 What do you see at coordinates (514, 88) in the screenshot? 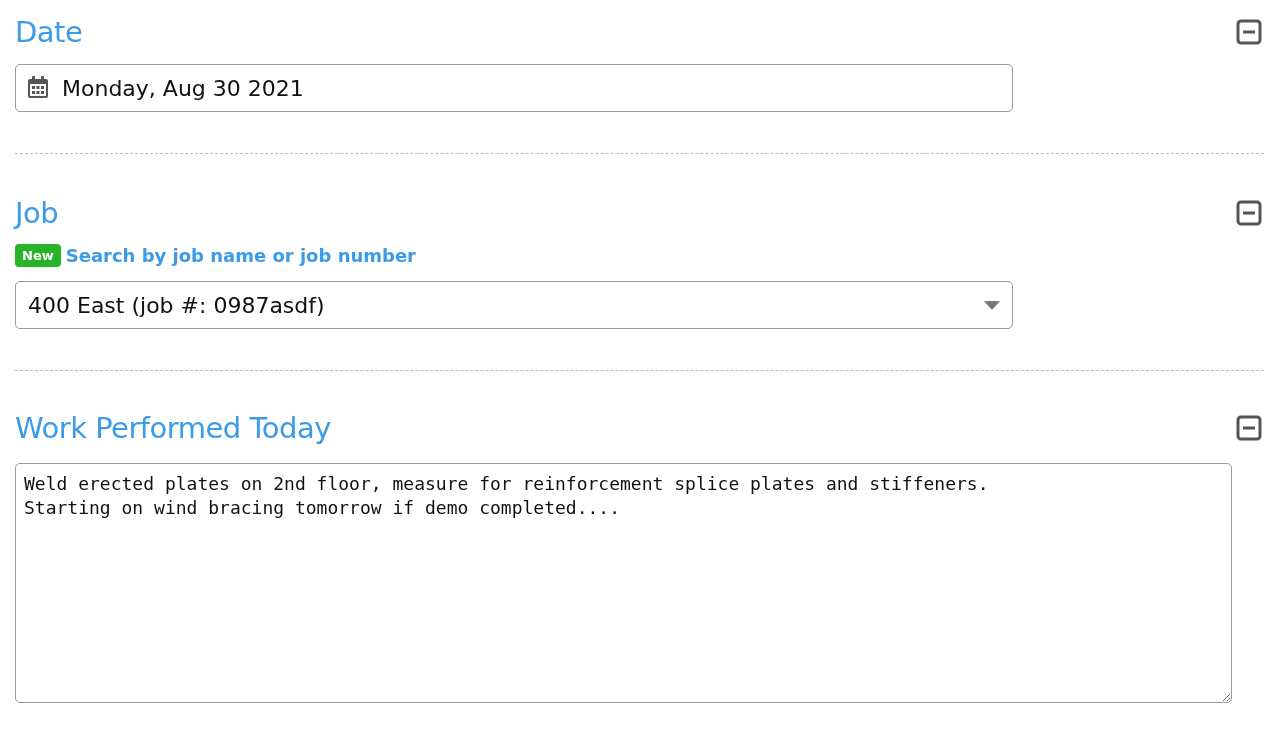
I see `date-field: Monday, Aug 30 2021` at bounding box center [514, 88].